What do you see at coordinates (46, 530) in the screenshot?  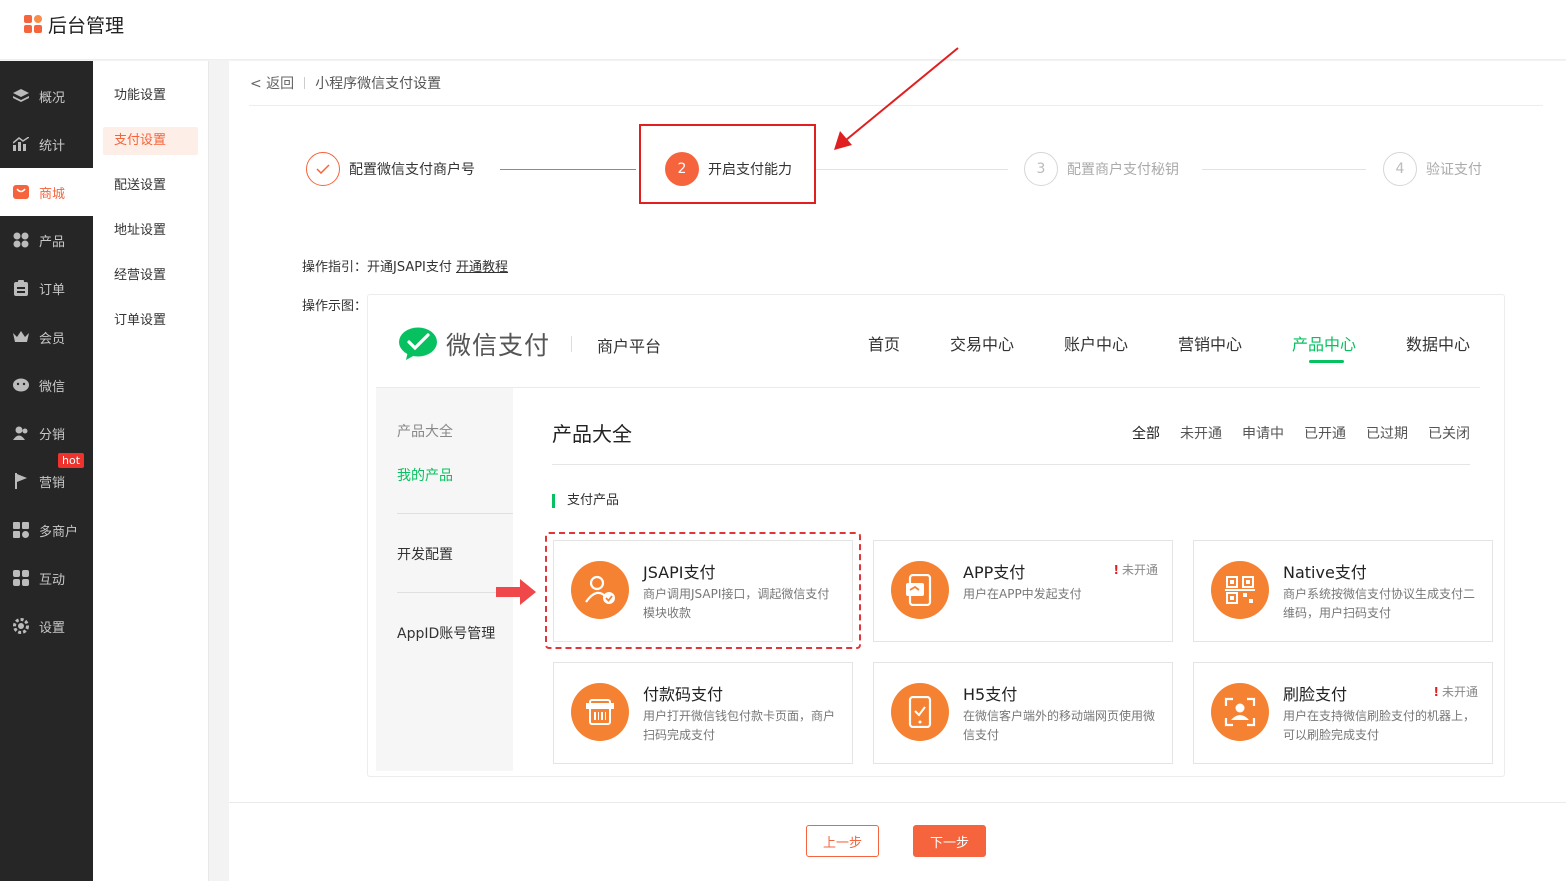 I see `nav-item-multi-merchant: 多商户` at bounding box center [46, 530].